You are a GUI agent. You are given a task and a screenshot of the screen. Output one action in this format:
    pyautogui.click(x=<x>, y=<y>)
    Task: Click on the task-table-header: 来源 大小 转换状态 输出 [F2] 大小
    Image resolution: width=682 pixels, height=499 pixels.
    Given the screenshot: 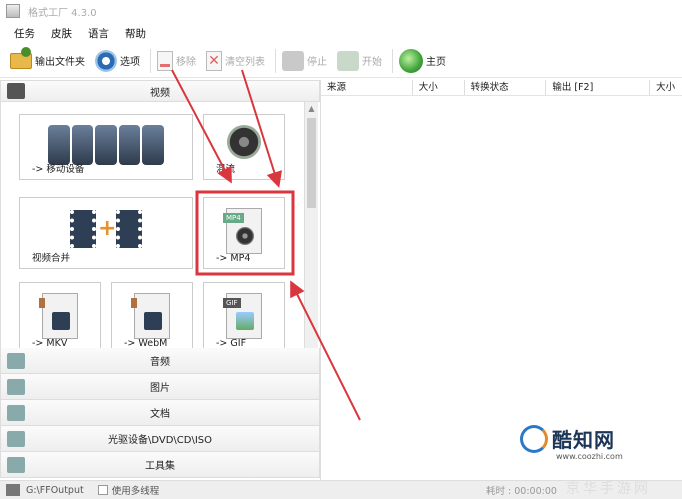 What is the action you would take?
    pyautogui.click(x=501, y=88)
    